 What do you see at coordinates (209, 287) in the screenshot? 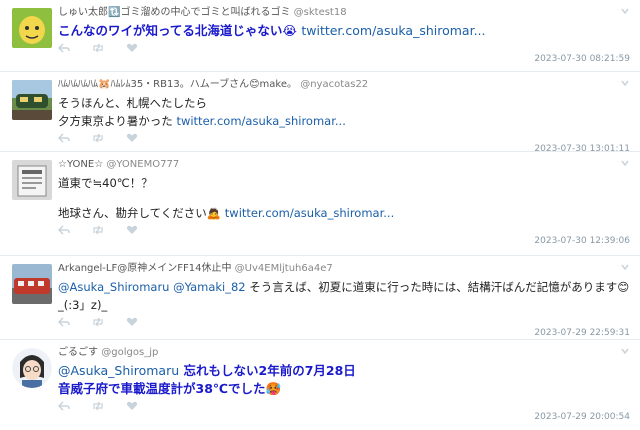
I see `mention-link: @Yamaki_82` at bounding box center [209, 287].